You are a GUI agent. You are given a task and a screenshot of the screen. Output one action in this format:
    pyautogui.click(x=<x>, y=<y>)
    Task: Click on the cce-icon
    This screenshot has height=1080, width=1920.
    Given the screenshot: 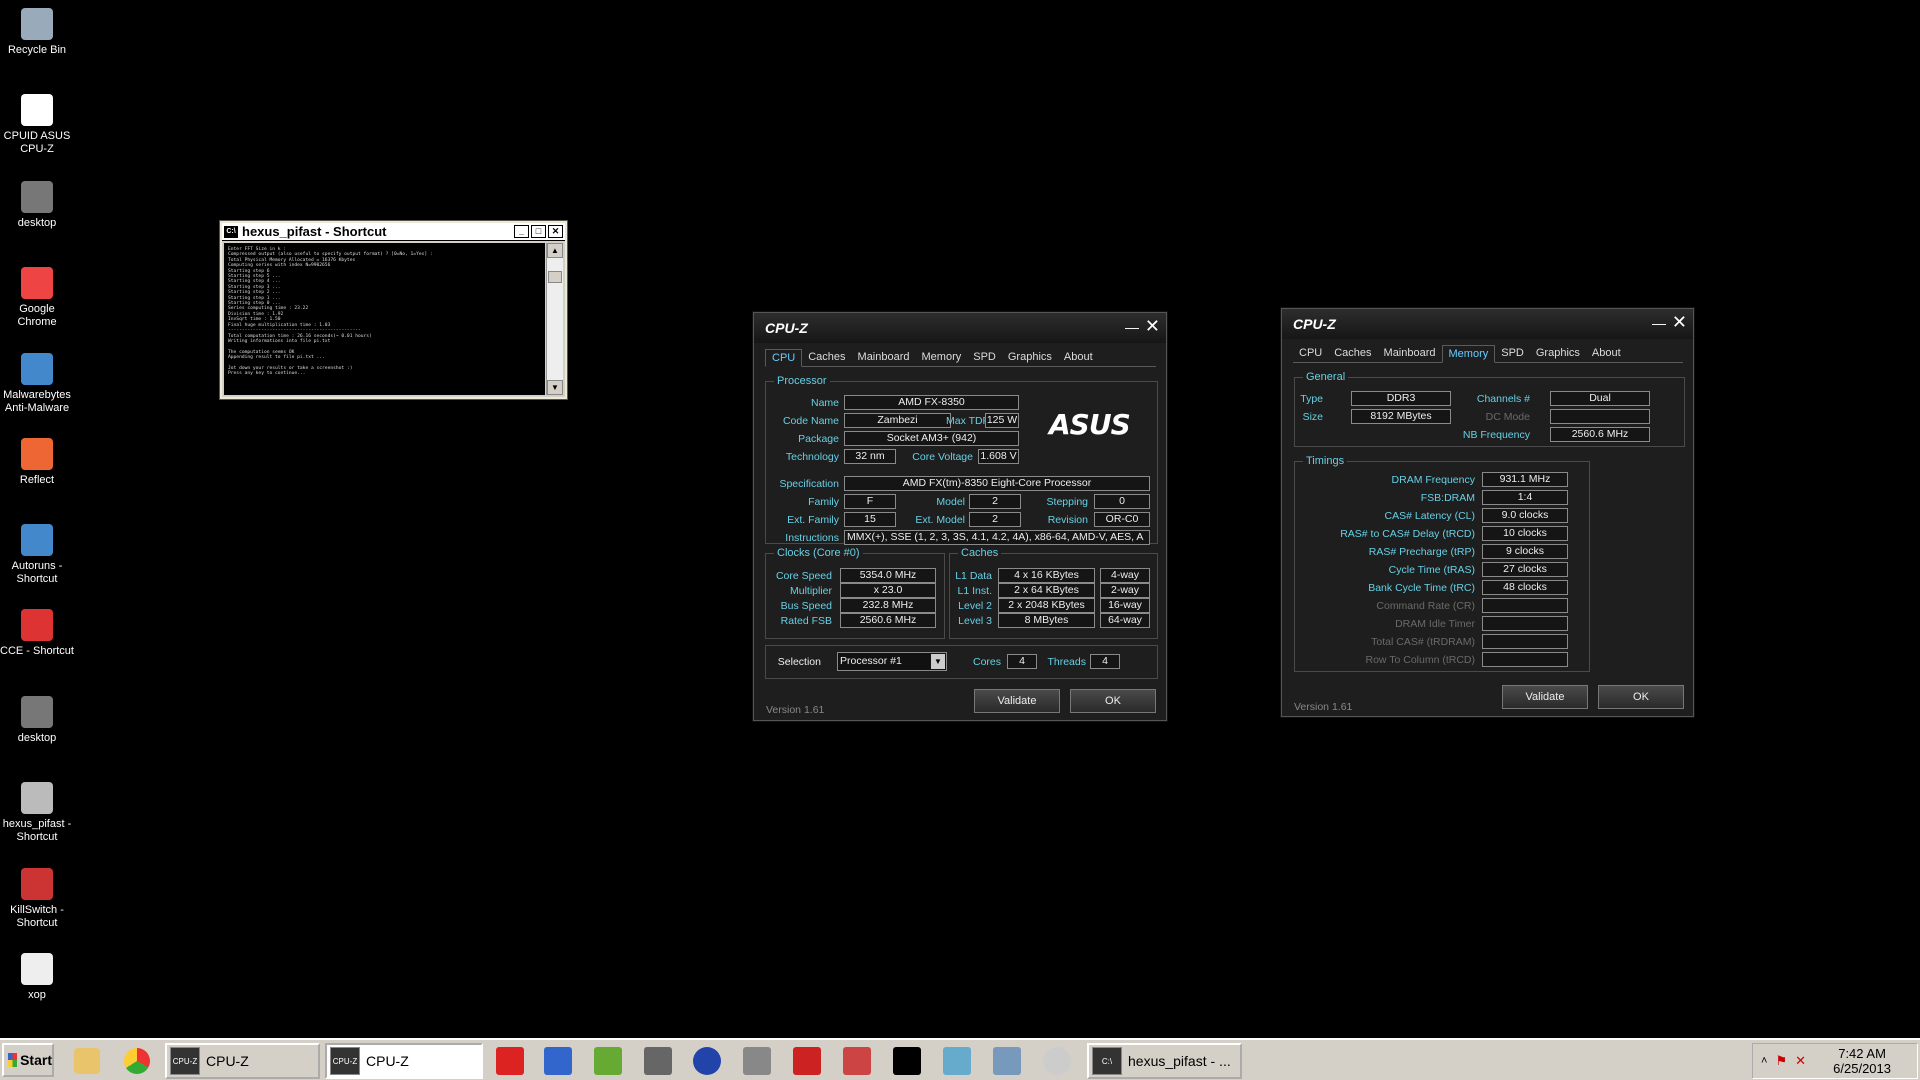 What is the action you would take?
    pyautogui.click(x=807, y=1061)
    